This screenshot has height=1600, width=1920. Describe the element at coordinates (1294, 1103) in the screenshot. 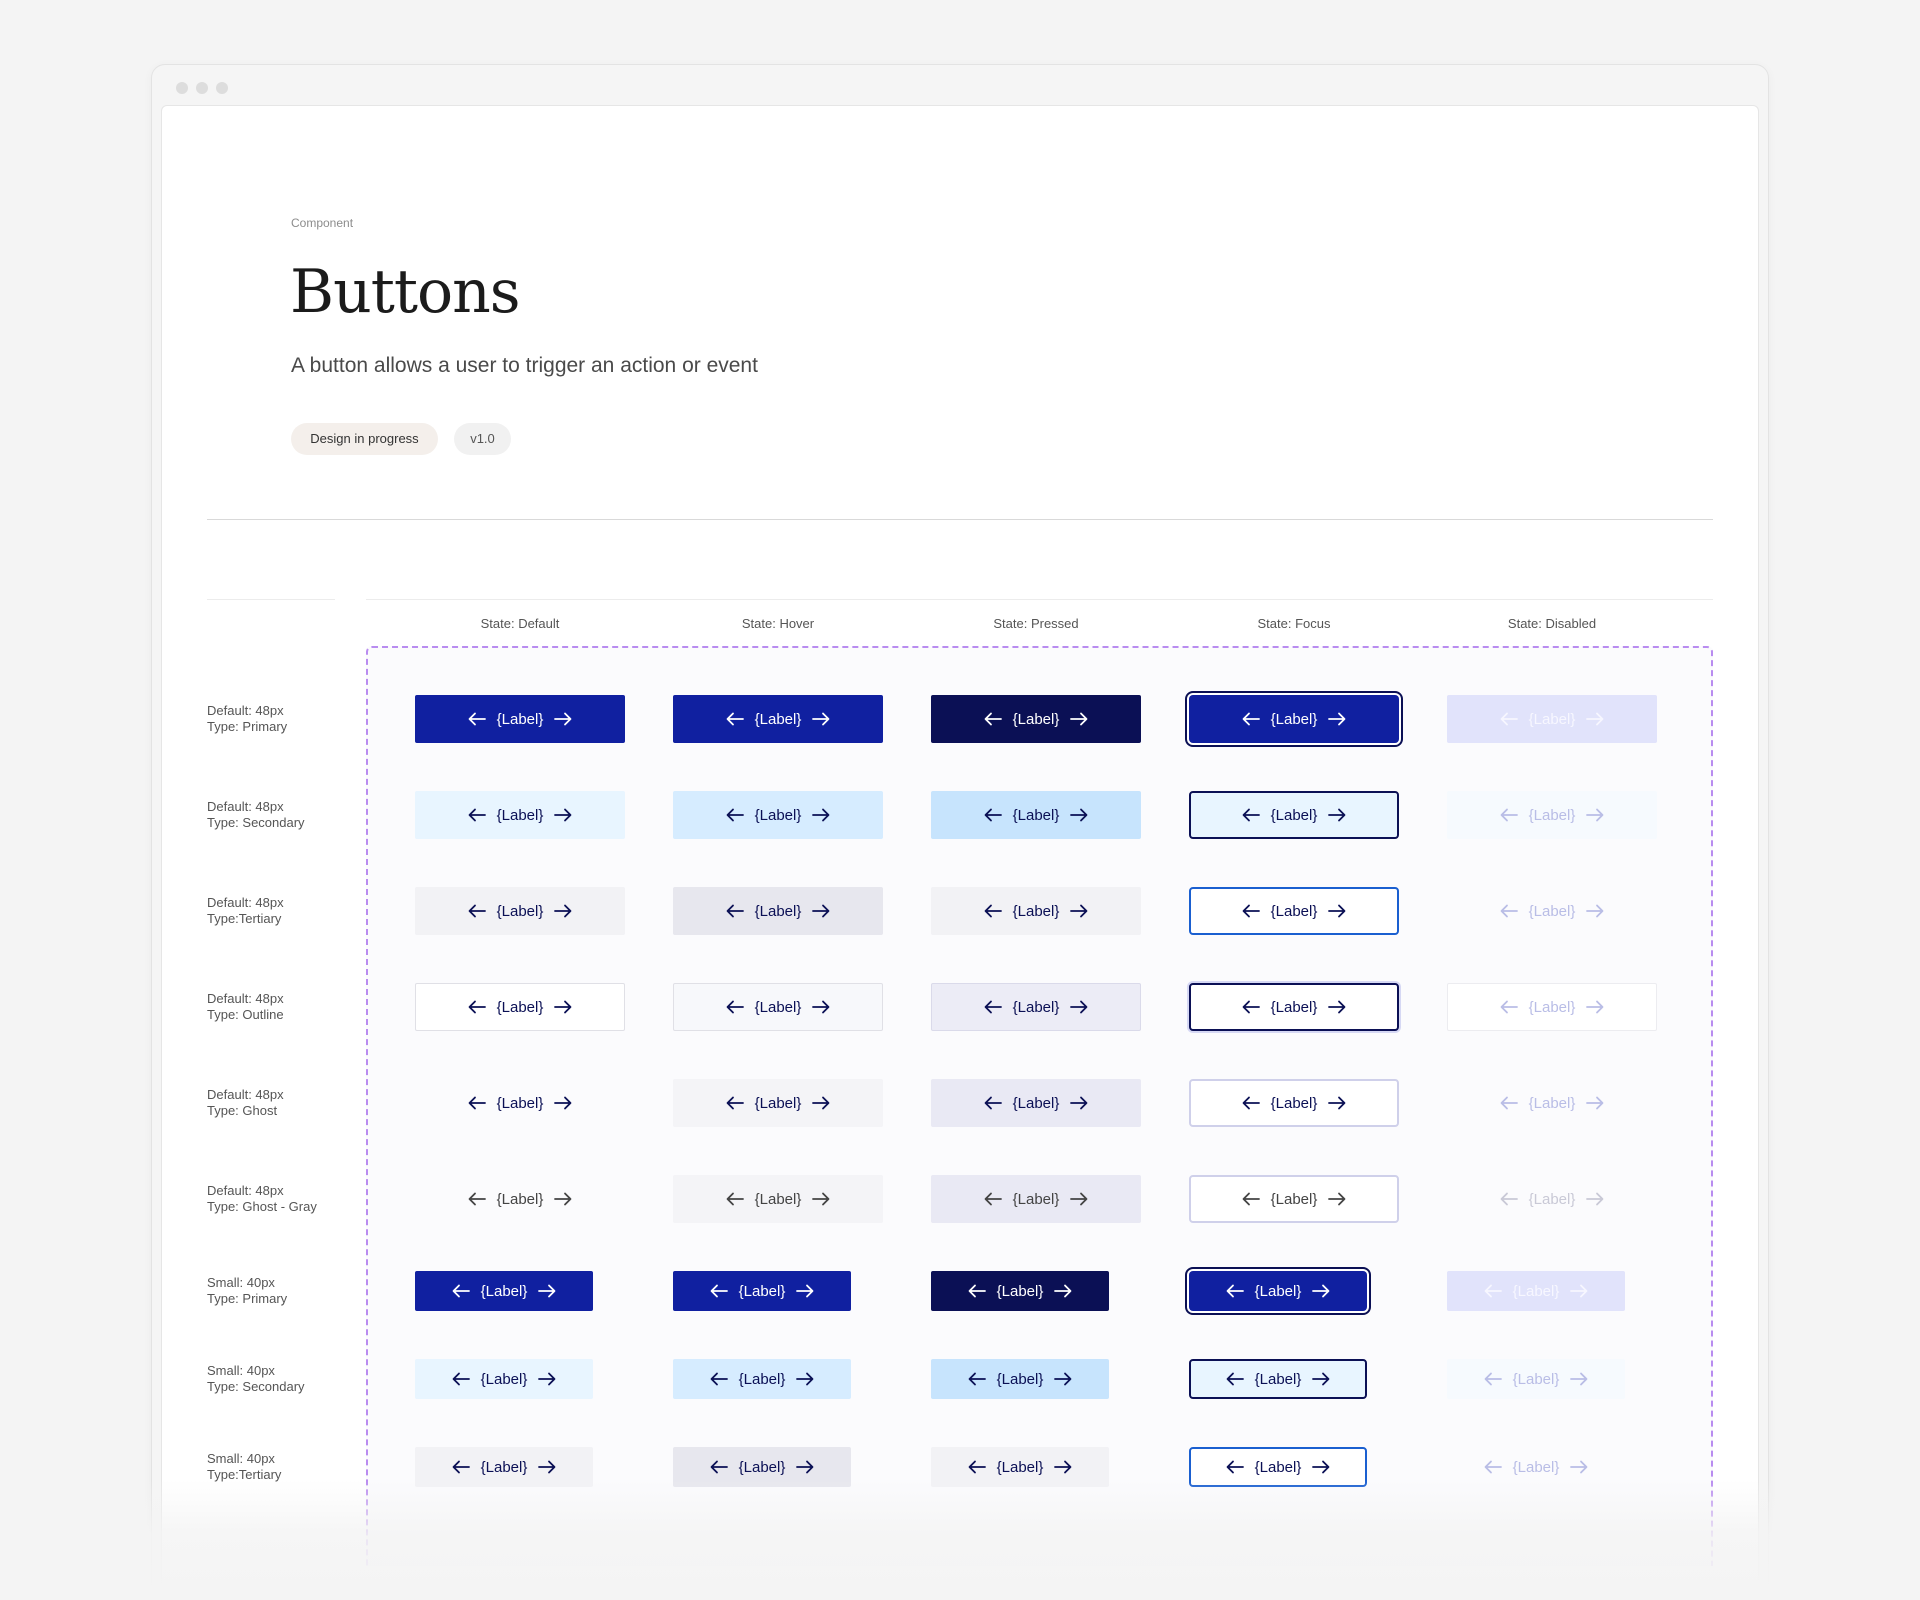

I see `ghost-button-focus: {Label}` at that location.